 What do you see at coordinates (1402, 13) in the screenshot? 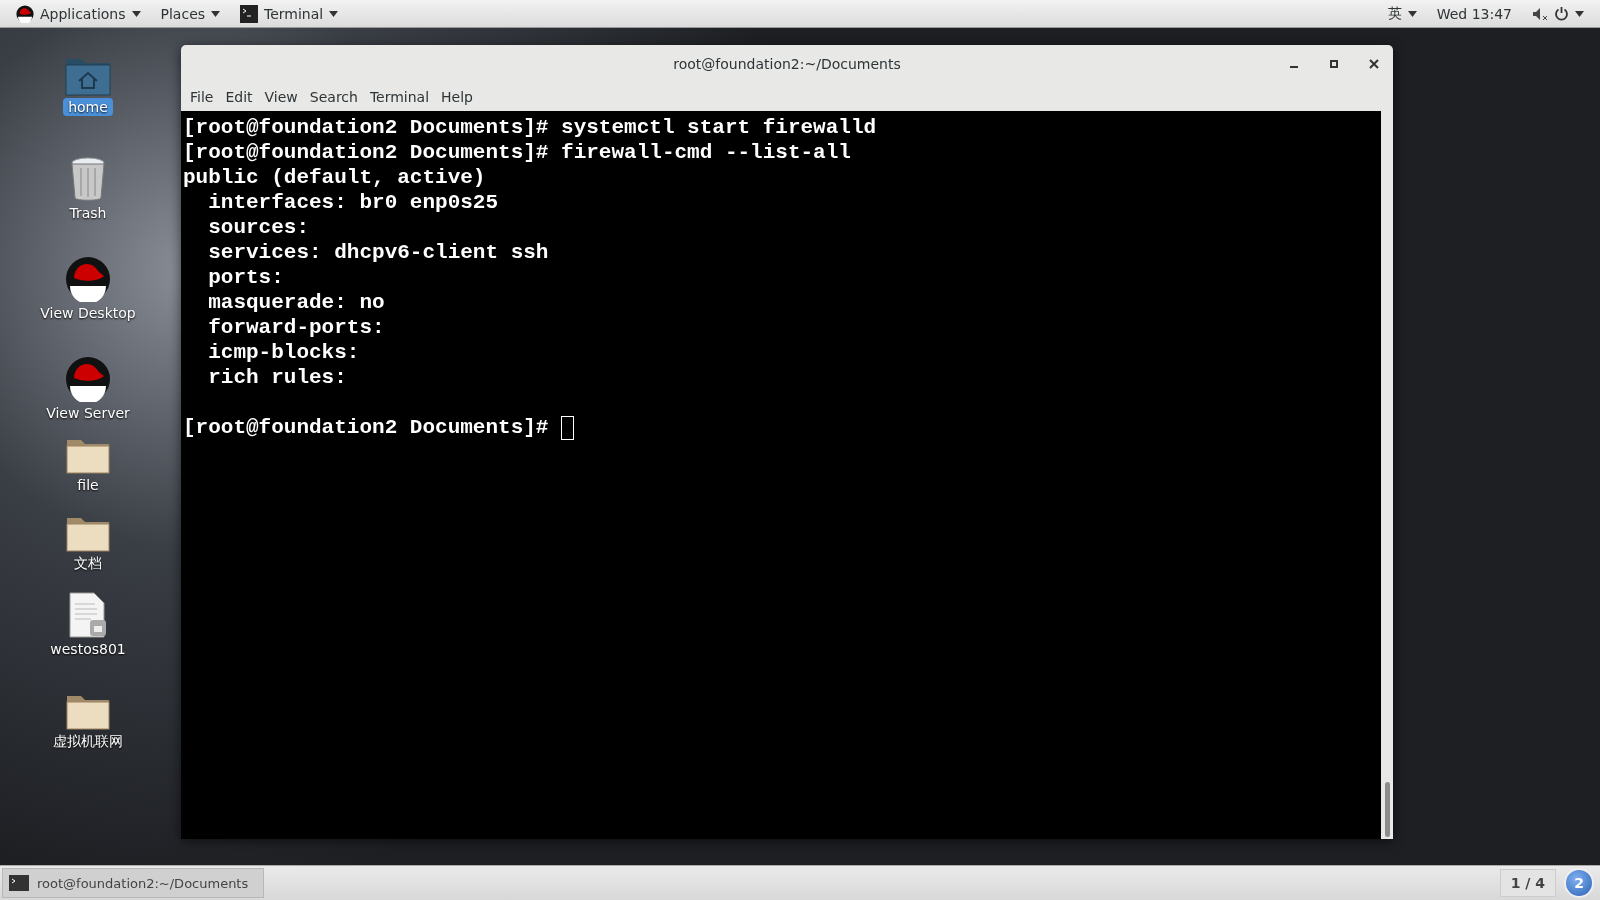
I see `input-method-menu: 英` at bounding box center [1402, 13].